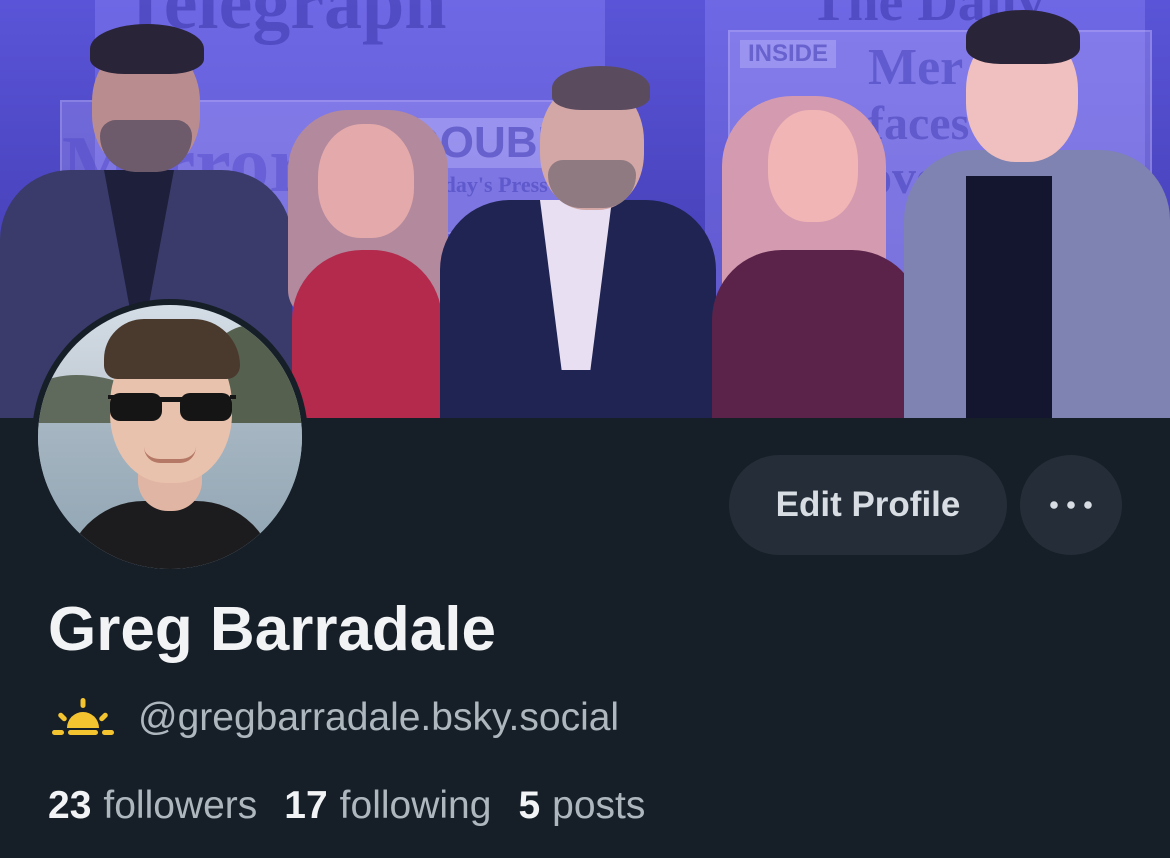  What do you see at coordinates (70, 805) in the screenshot?
I see `followers-count: 23` at bounding box center [70, 805].